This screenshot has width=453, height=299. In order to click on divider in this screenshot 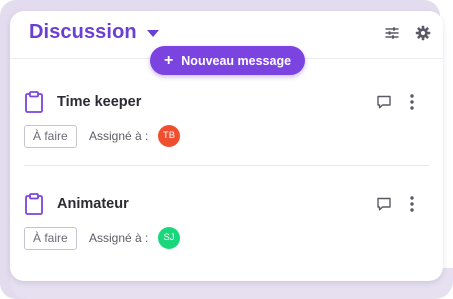, I will do `click(226, 165)`.